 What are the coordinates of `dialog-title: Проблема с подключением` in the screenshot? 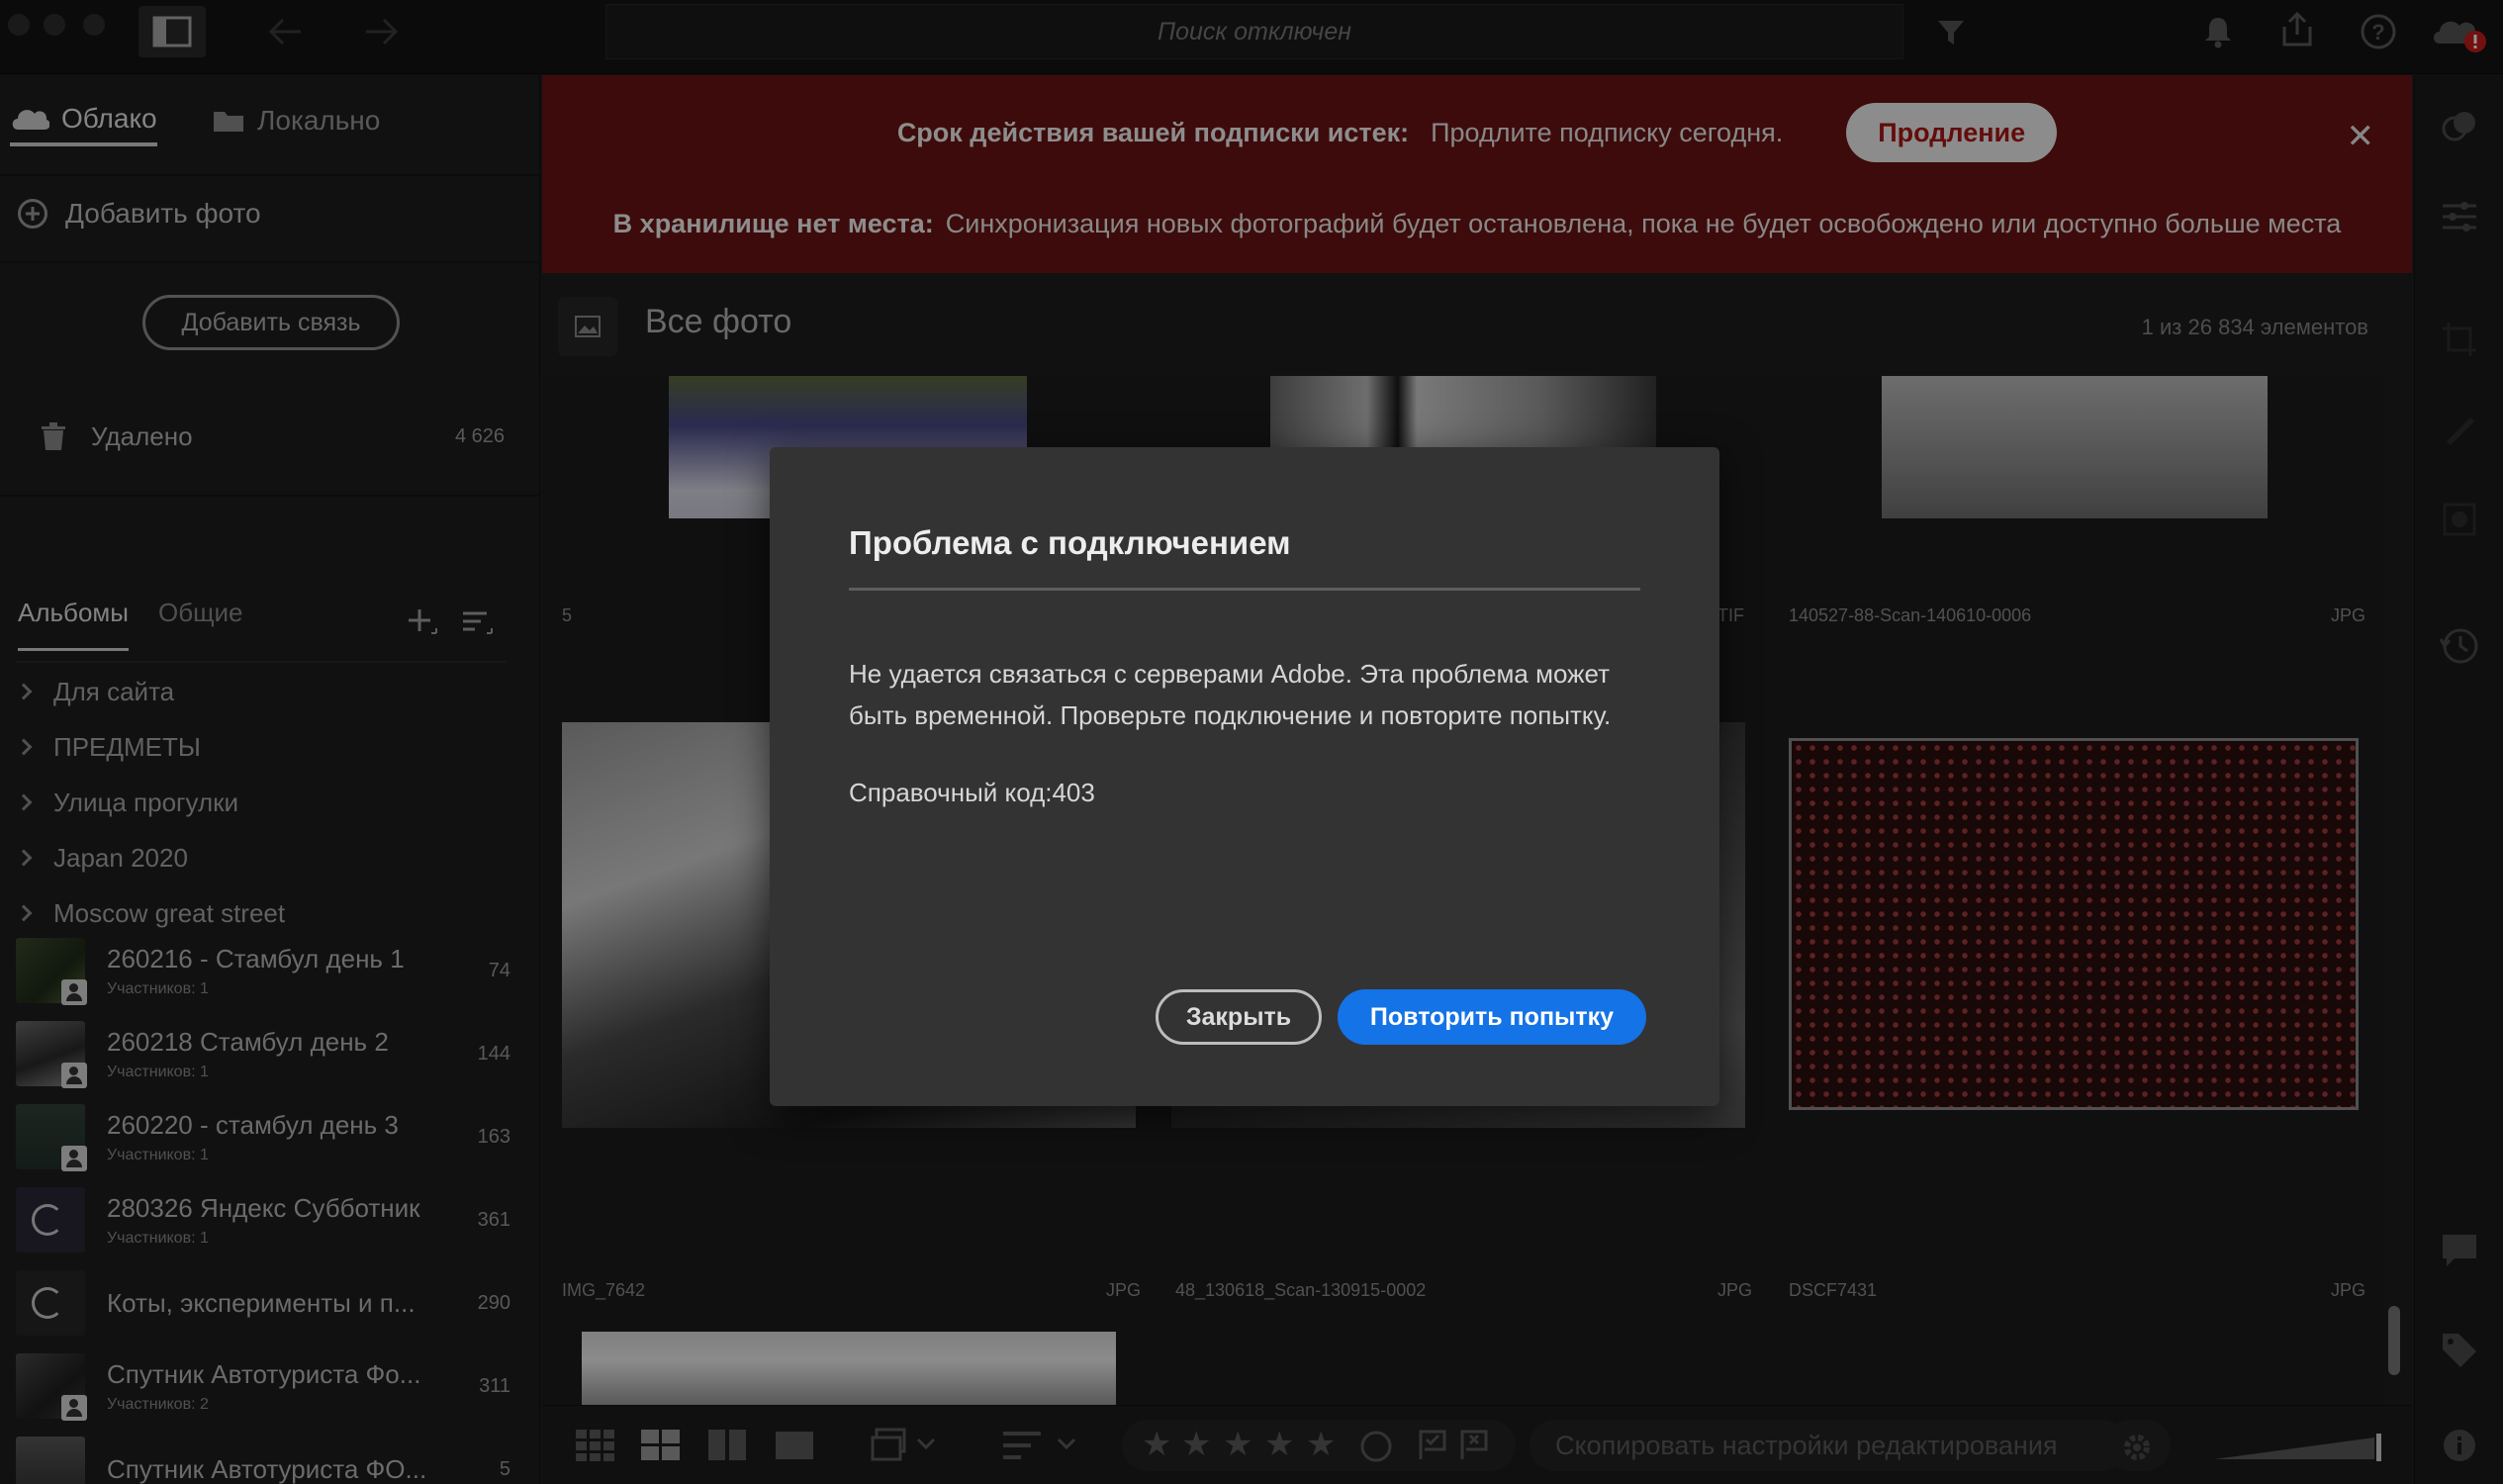 It's located at (1070, 542).